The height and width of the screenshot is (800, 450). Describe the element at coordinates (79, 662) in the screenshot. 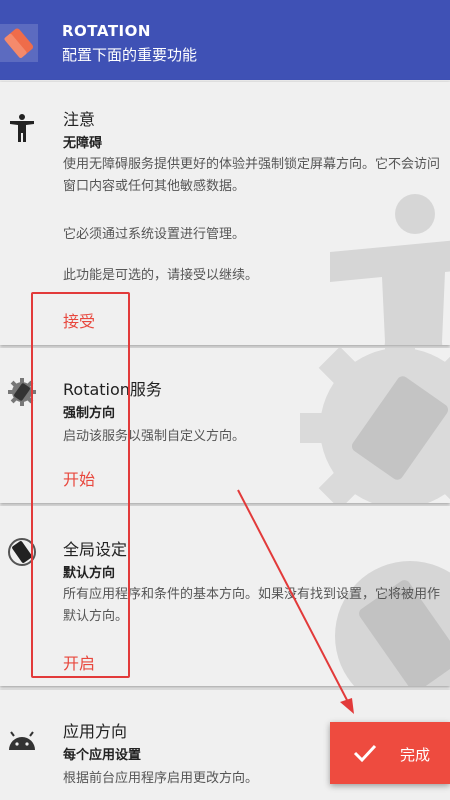

I see `enable-button: 开启` at that location.